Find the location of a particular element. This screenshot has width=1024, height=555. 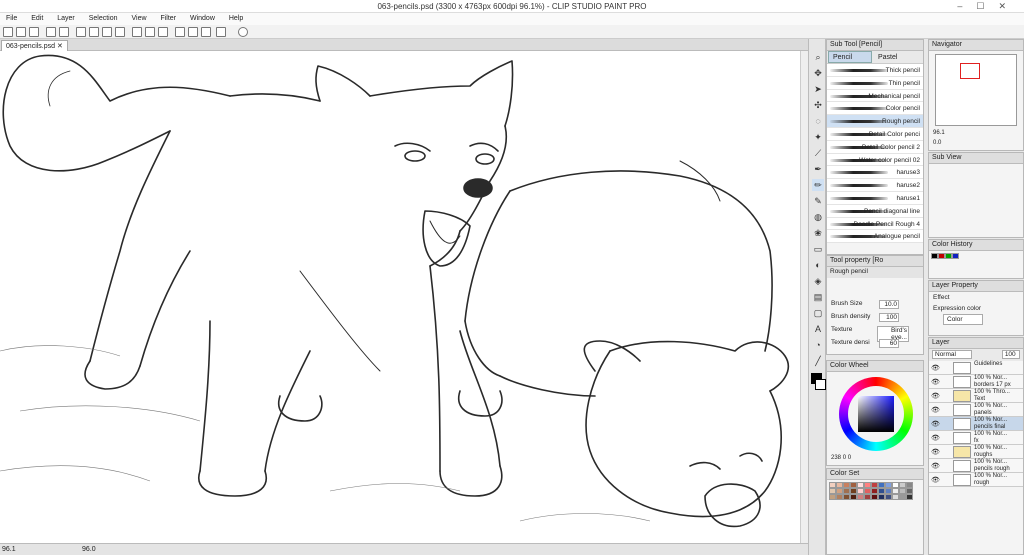

layer-row: 👁 100 % Nor... borders 17 px is located at coordinates (976, 382).